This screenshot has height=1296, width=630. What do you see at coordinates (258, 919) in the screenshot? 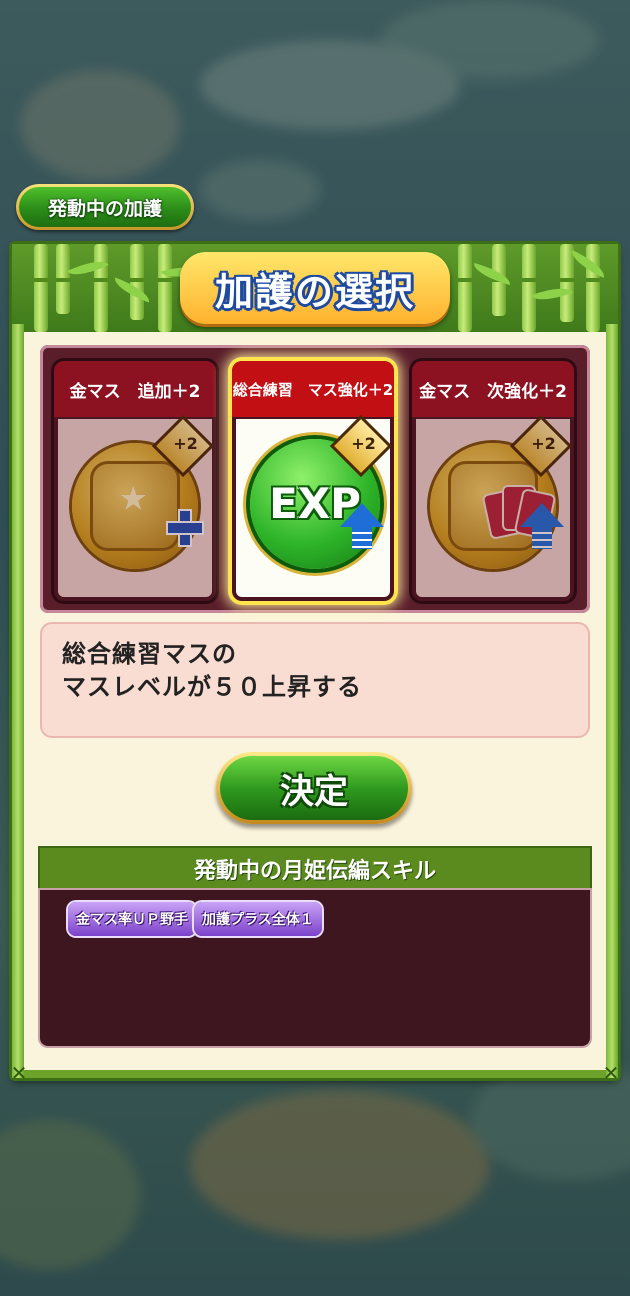
I see `skill-chip: 加護プラス全体１` at bounding box center [258, 919].